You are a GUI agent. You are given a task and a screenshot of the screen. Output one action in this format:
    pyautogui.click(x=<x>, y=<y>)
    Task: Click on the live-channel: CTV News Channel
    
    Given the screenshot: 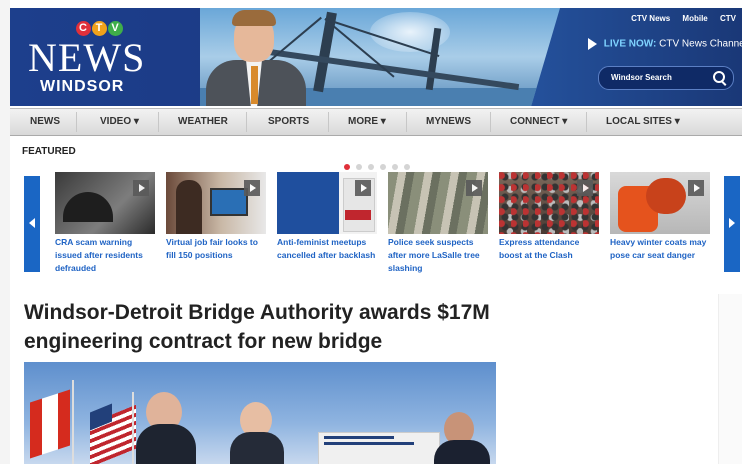 What is the action you would take?
    pyautogui.click(x=700, y=44)
    